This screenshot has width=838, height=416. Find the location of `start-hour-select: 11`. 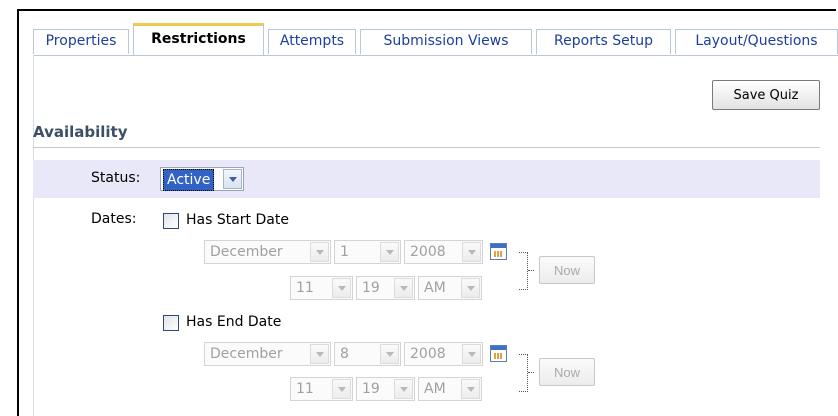

start-hour-select: 11 is located at coordinates (321, 288).